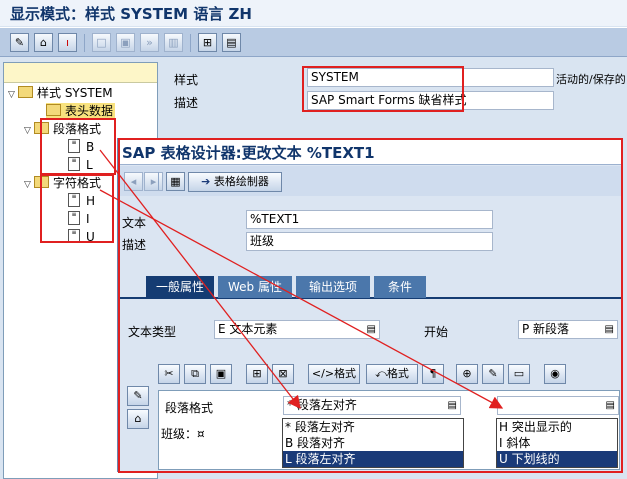 The width and height of the screenshot is (627, 479). I want to click on tree-node-root: ▽ 样式 SYSTEM, so click(60, 93).